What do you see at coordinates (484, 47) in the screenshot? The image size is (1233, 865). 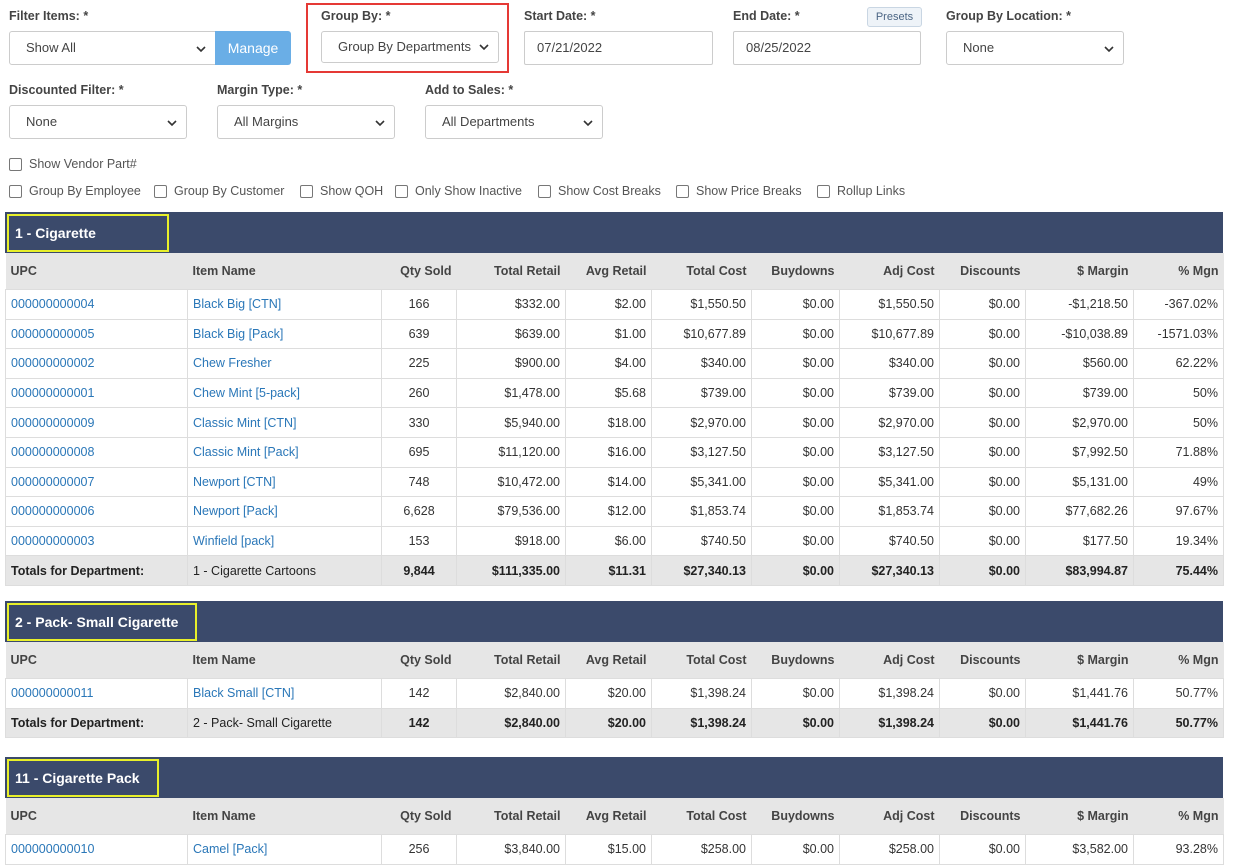 I see `chevron-down-icon` at bounding box center [484, 47].